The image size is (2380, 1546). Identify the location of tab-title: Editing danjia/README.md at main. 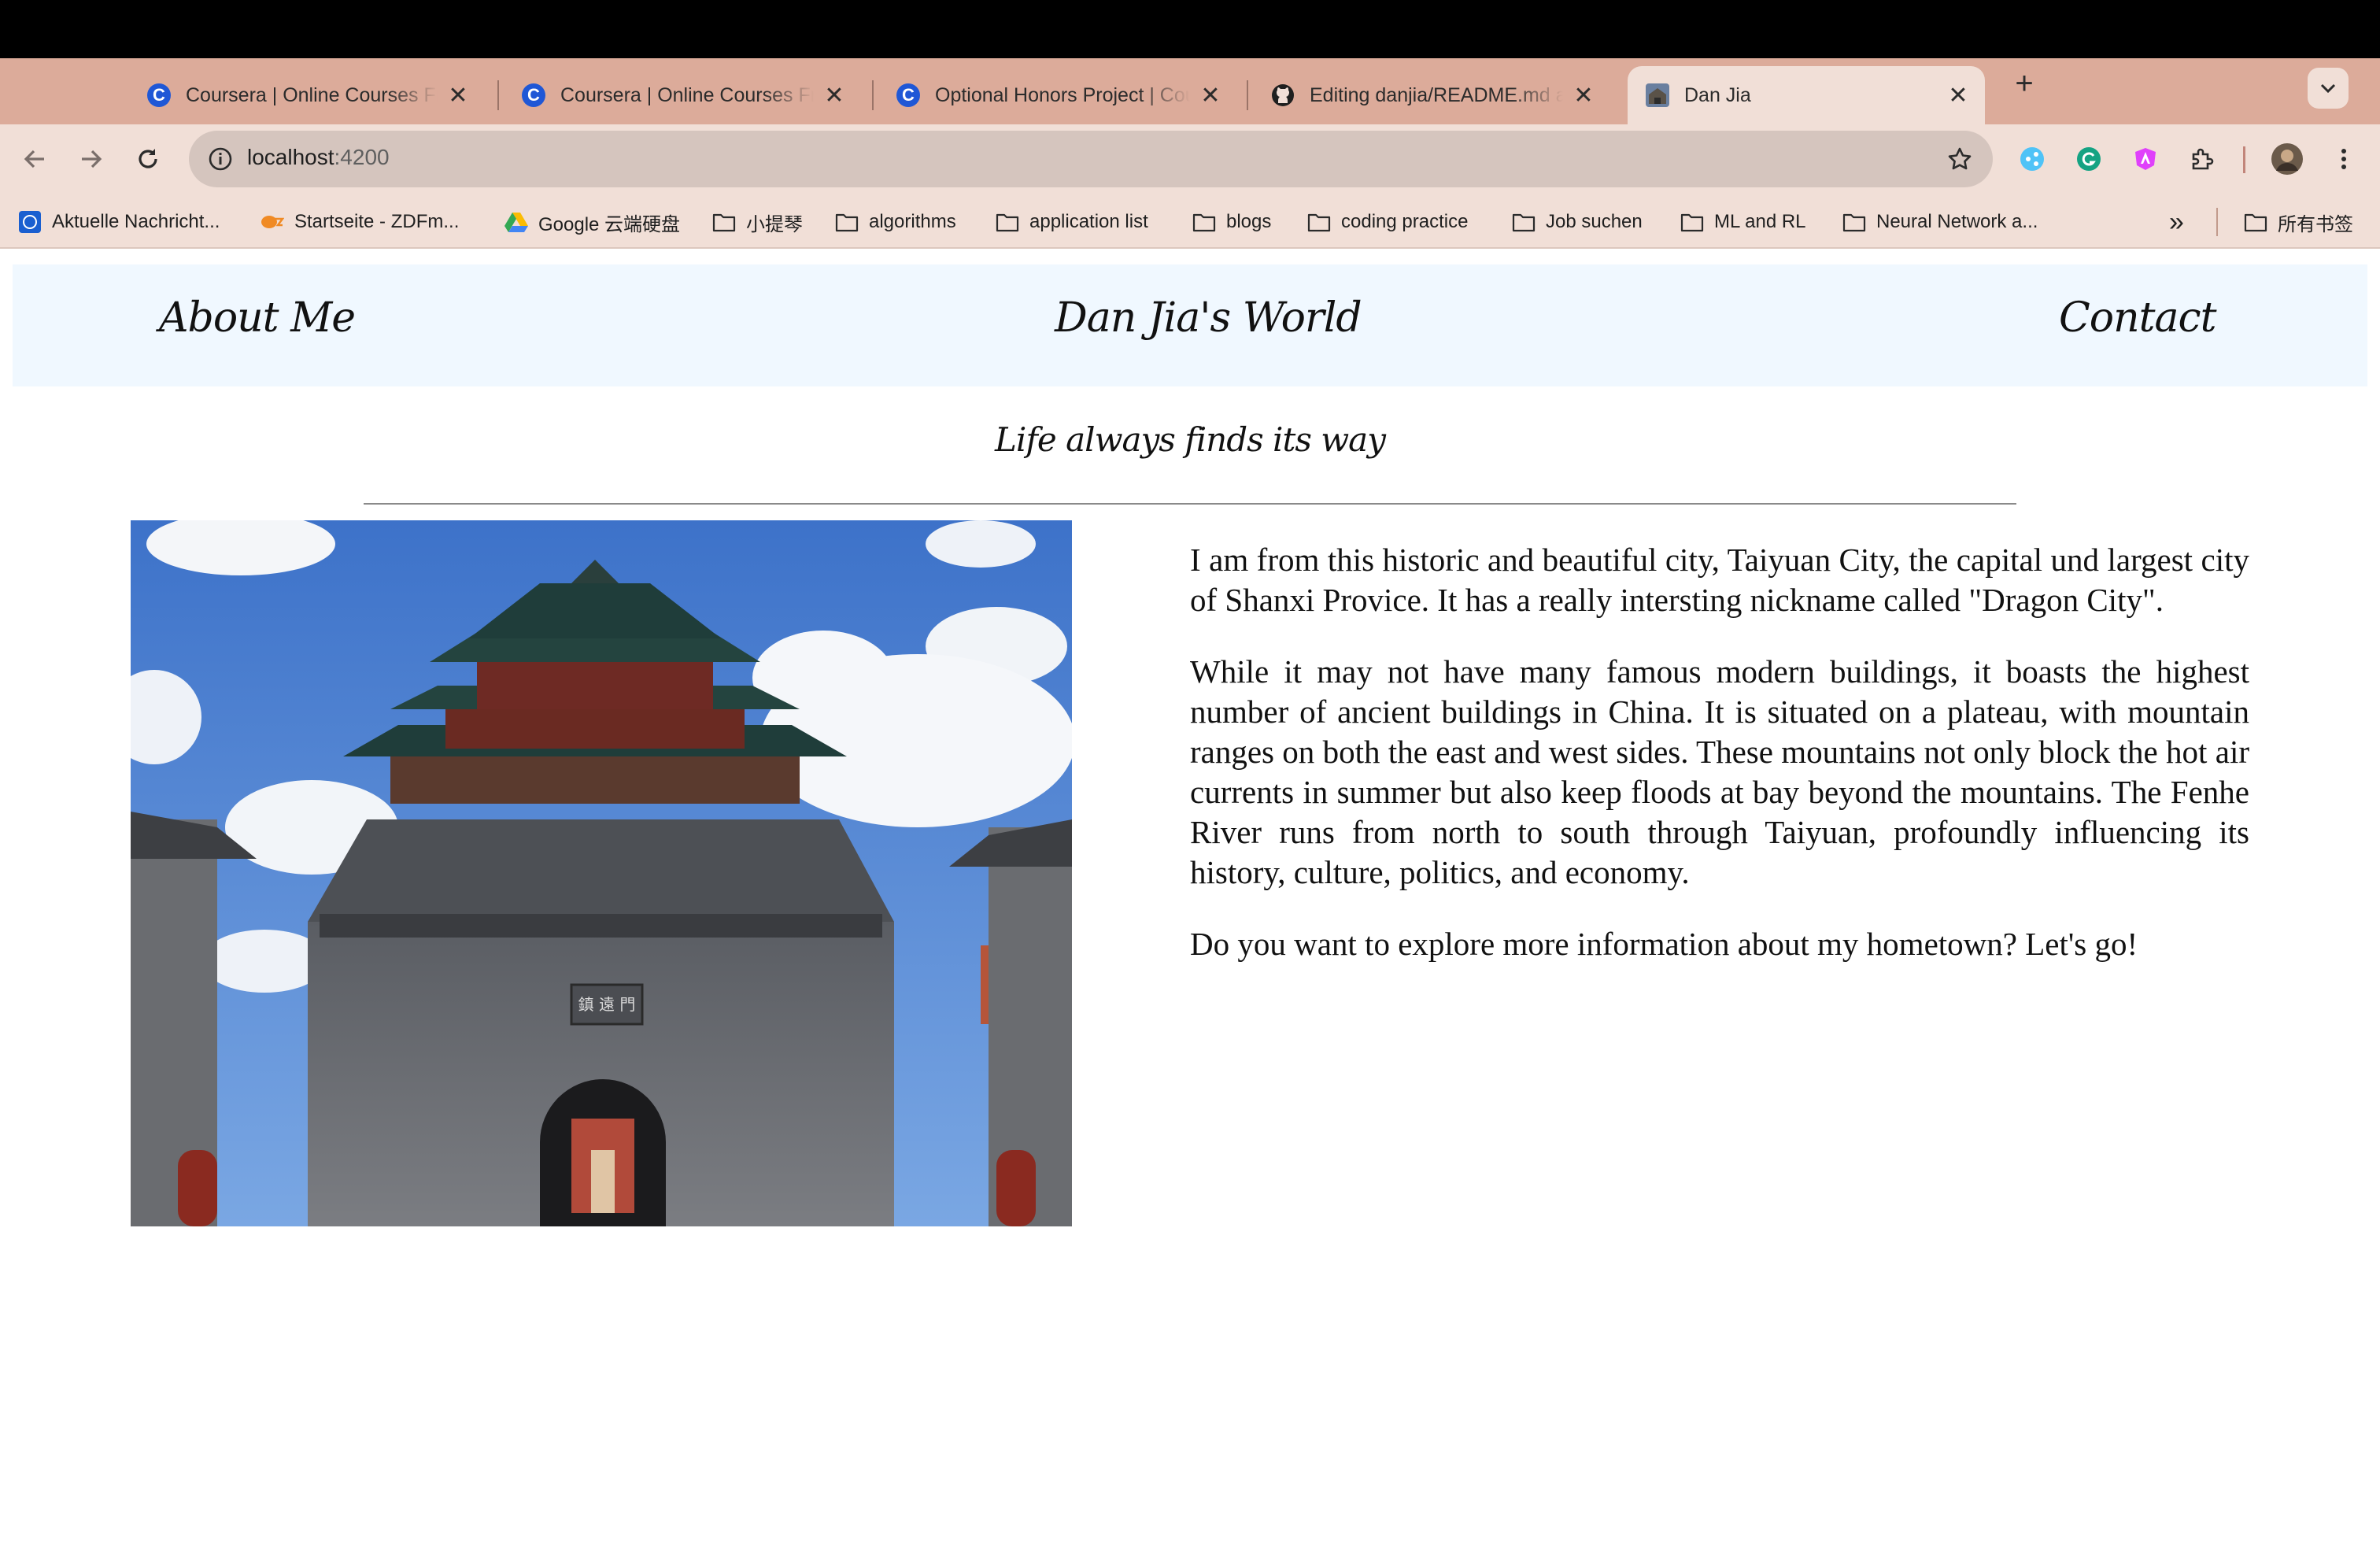
(1436, 95).